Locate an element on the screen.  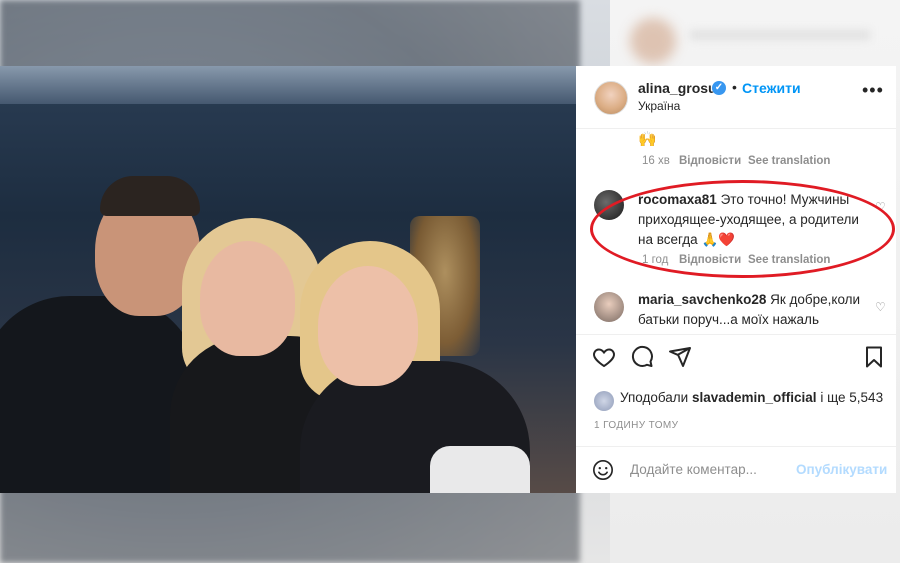
comment-icon is located at coordinates (642, 357).